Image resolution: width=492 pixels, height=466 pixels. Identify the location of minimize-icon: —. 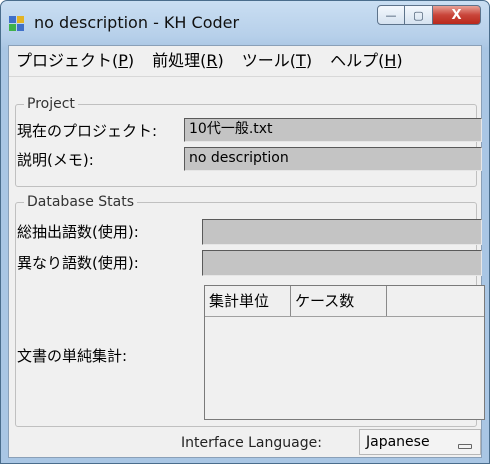
(391, 15).